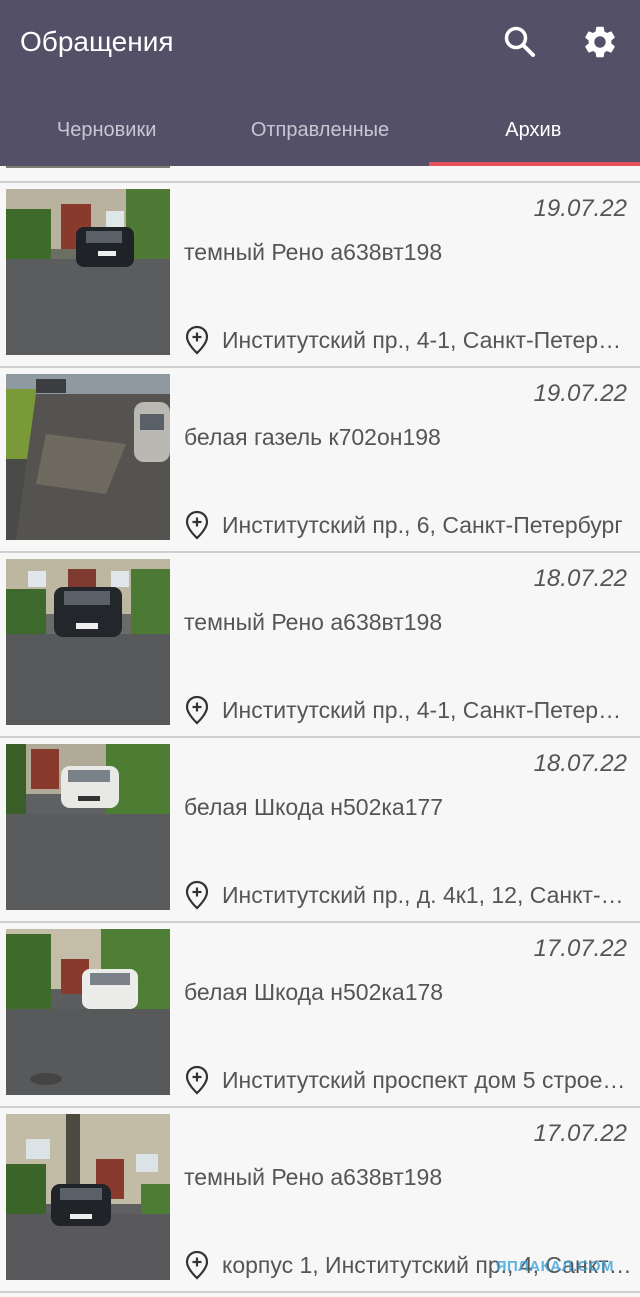  I want to click on item-address: Институтский проспект дом 5 строение 1, so click(408, 1080).